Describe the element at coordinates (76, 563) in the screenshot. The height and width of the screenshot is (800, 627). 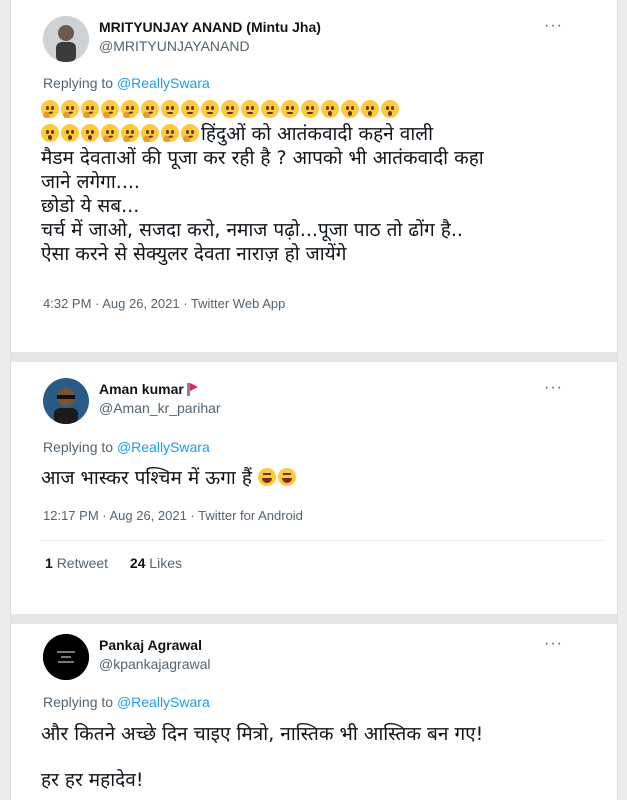
I see `retweets-stat: 1 Retweet` at that location.